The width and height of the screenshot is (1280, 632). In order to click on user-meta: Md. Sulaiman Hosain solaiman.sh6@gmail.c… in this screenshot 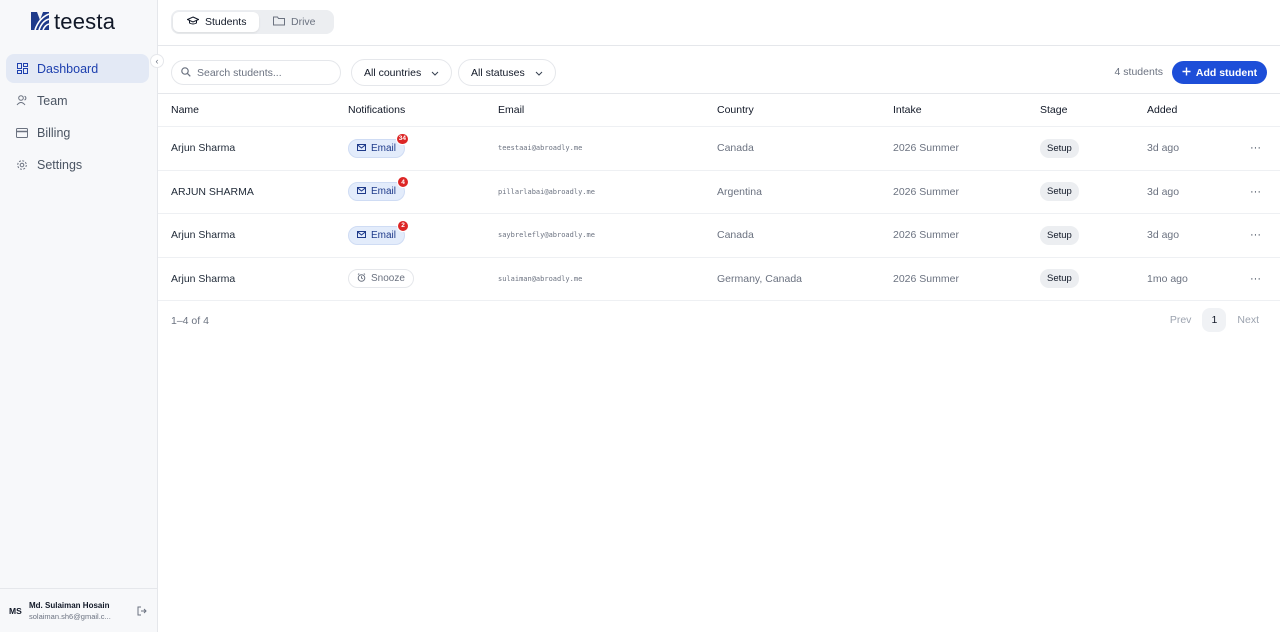, I will do `click(77, 611)`.